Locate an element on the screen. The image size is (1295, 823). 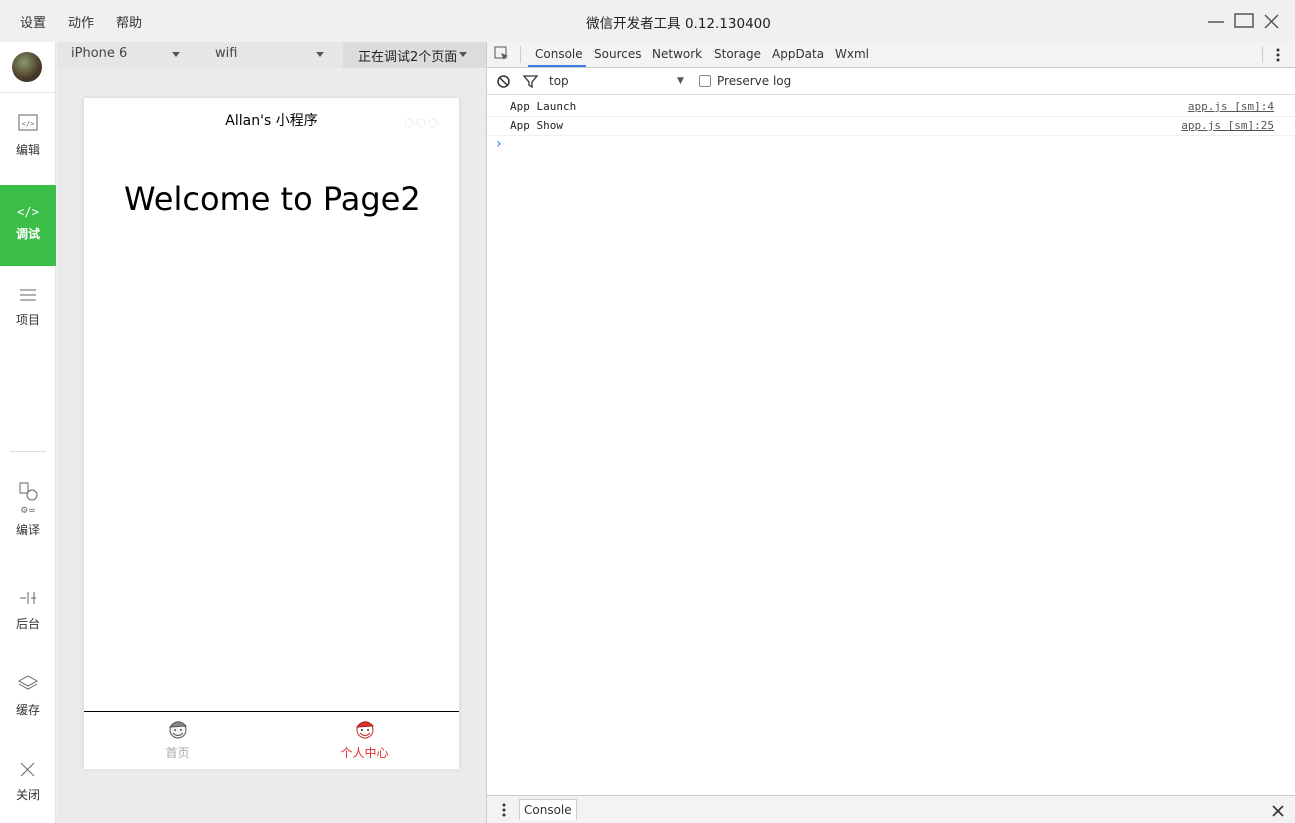
tab-label: 首页 is located at coordinates (177, 753).